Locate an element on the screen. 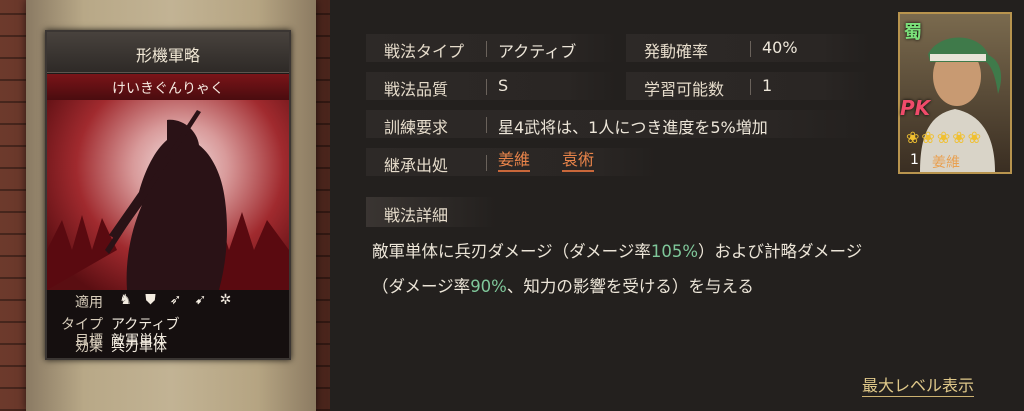  desc-text: 敵軍単体に兵刃ダメージ（ダメージ率 is located at coordinates (511, 251).